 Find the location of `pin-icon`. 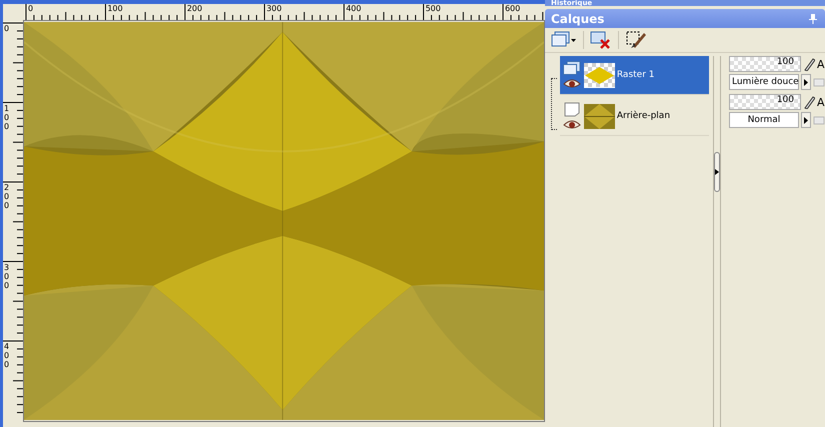

pin-icon is located at coordinates (813, 19).